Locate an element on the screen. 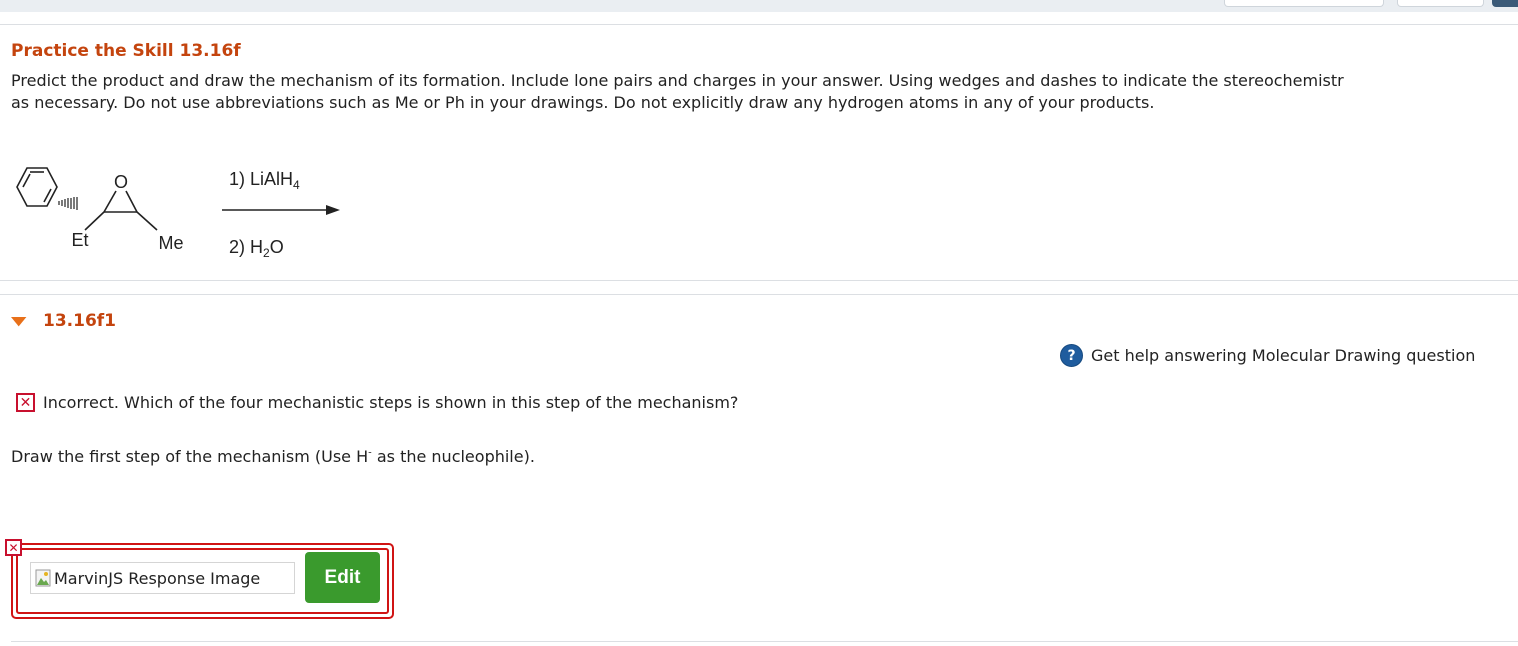 The width and height of the screenshot is (1518, 646). error-marker-icon: ✕ is located at coordinates (13, 547).